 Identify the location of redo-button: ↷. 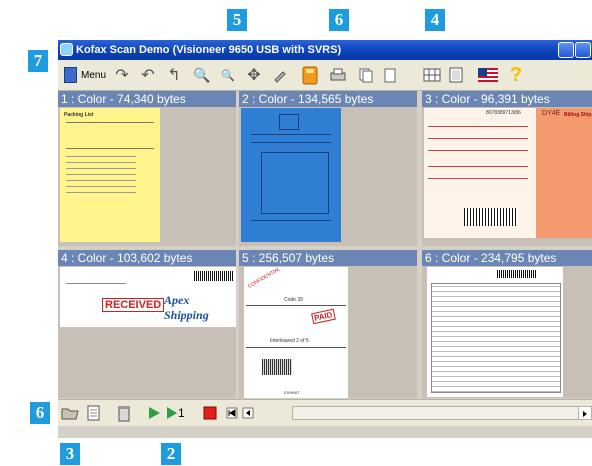
(122, 75).